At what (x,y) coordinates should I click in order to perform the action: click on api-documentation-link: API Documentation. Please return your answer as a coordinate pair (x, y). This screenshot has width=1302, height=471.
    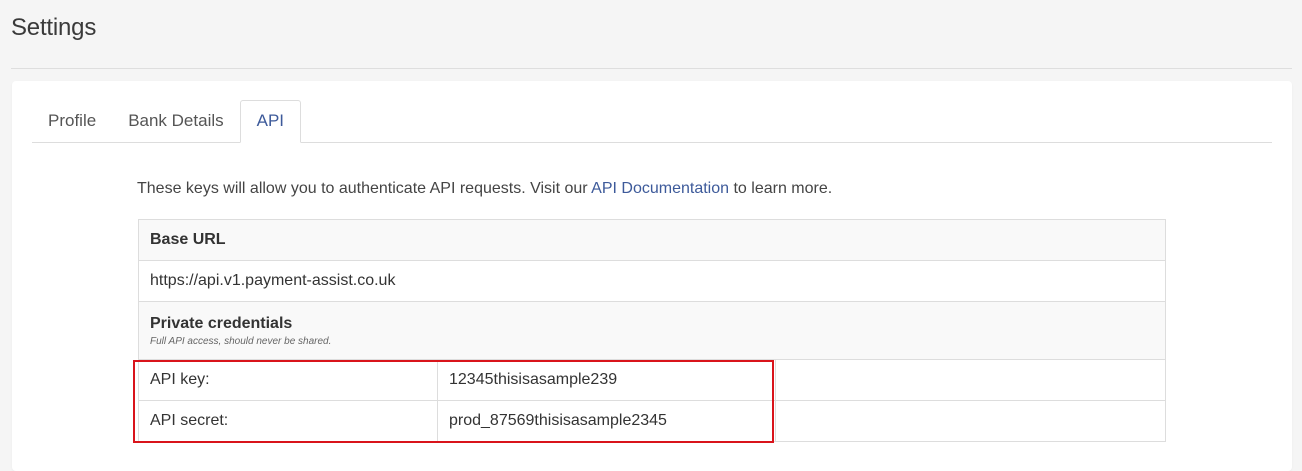
    Looking at the image, I should click on (660, 188).